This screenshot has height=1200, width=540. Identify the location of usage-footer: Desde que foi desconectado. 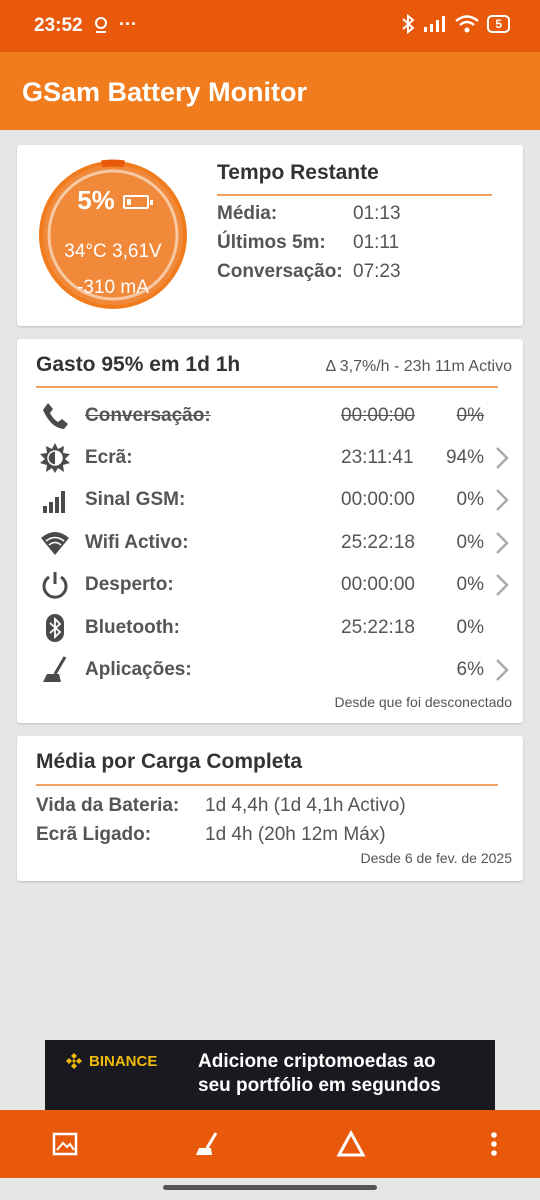
(423, 702).